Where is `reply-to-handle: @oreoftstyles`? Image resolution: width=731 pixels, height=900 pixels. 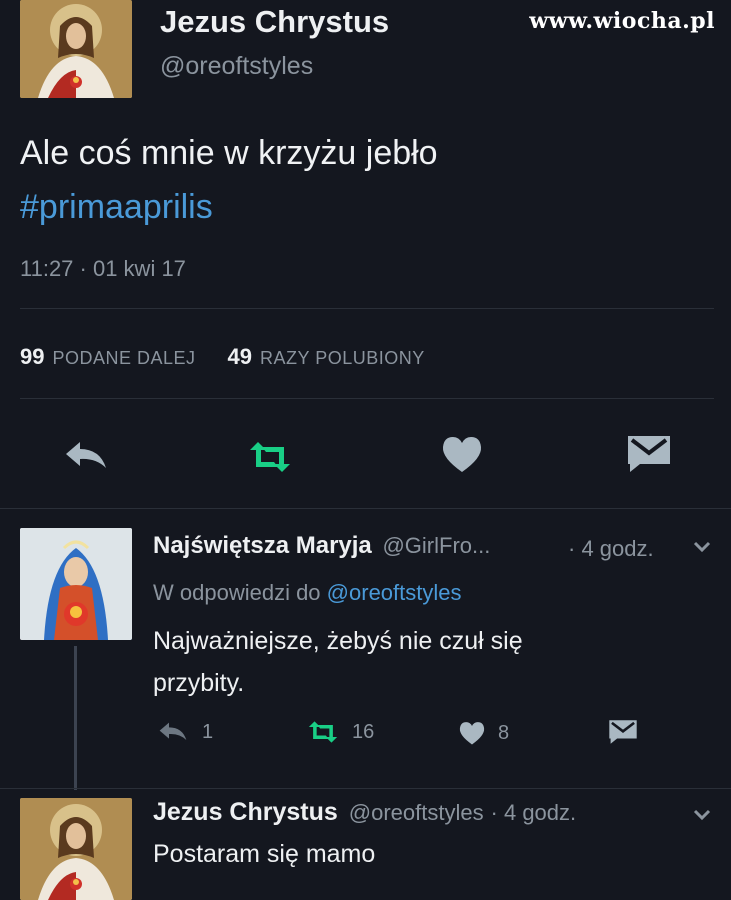
reply-to-handle: @oreoftstyles is located at coordinates (394, 592).